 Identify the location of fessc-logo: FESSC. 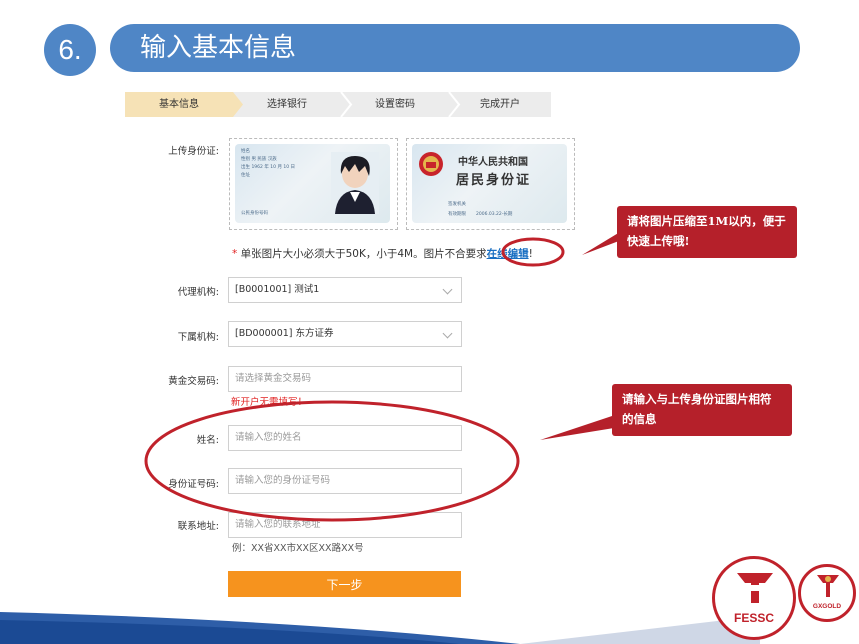
(754, 598).